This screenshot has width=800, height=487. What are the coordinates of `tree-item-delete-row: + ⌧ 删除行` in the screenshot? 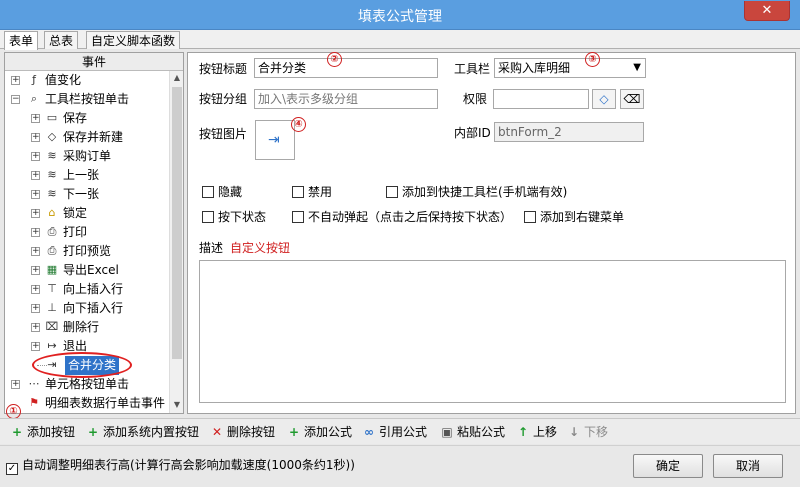 It's located at (87, 327).